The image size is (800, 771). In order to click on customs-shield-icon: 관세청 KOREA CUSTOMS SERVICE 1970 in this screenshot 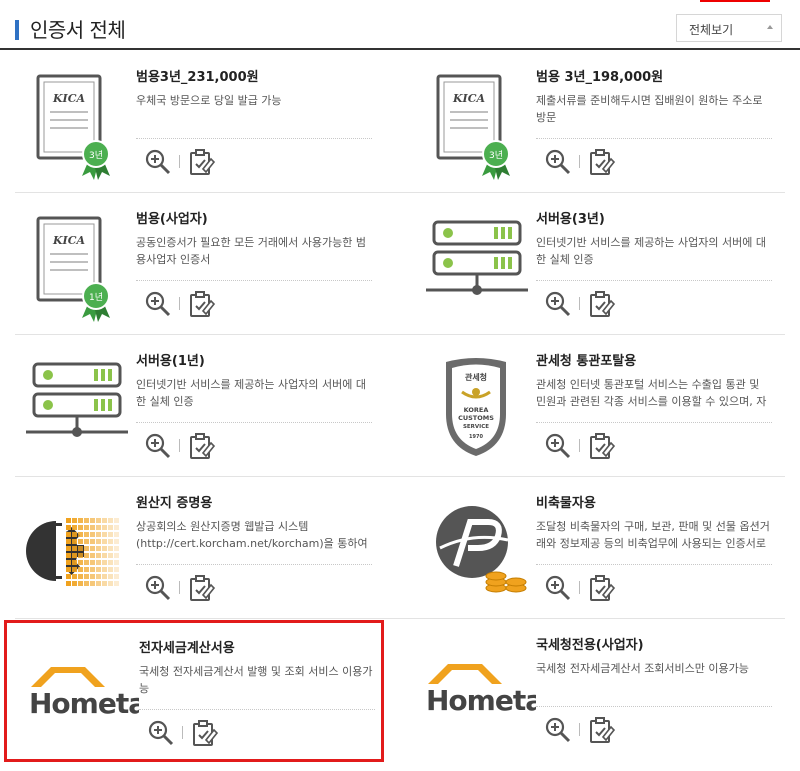, I will do `click(481, 405)`.